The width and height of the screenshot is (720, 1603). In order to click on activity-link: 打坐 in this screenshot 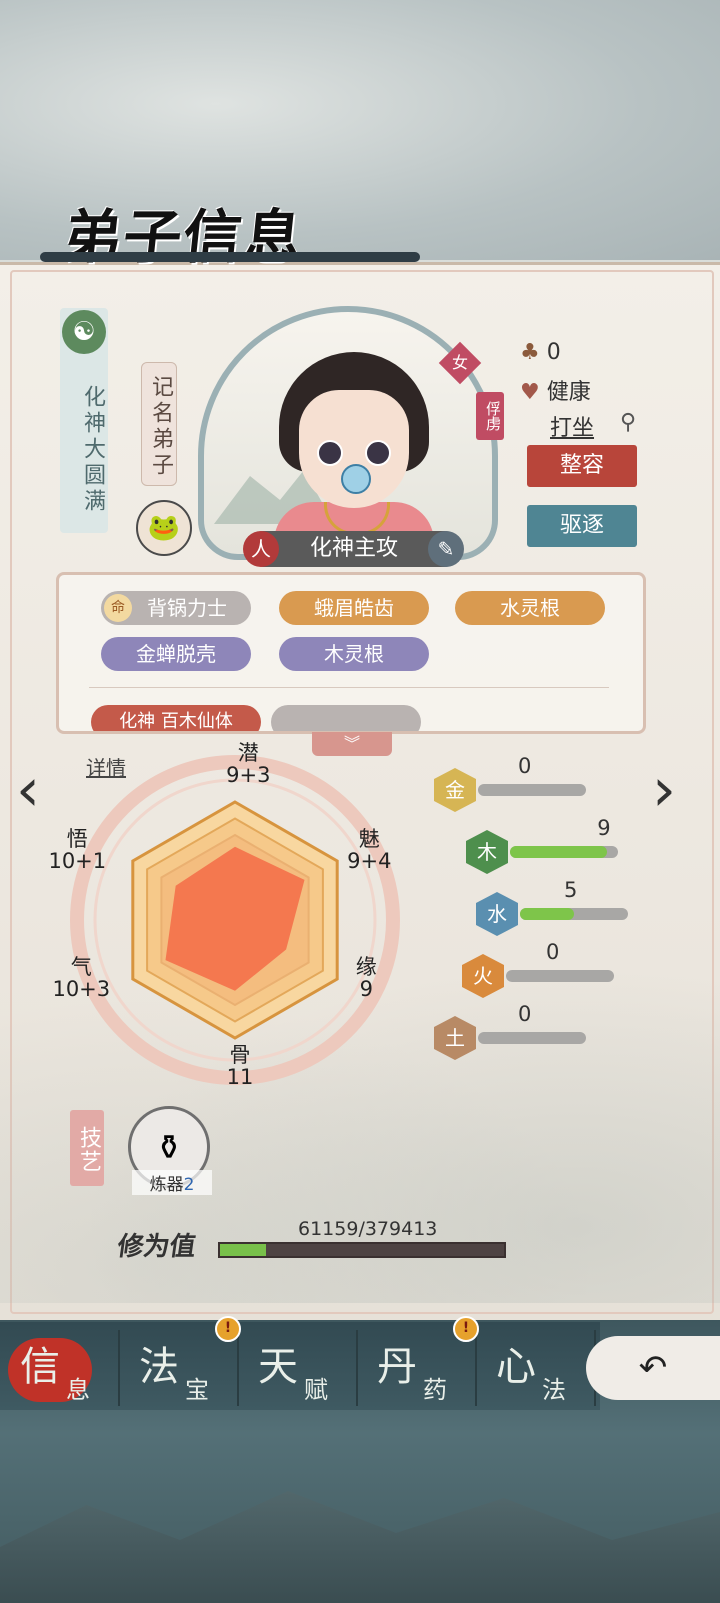, I will do `click(572, 426)`.